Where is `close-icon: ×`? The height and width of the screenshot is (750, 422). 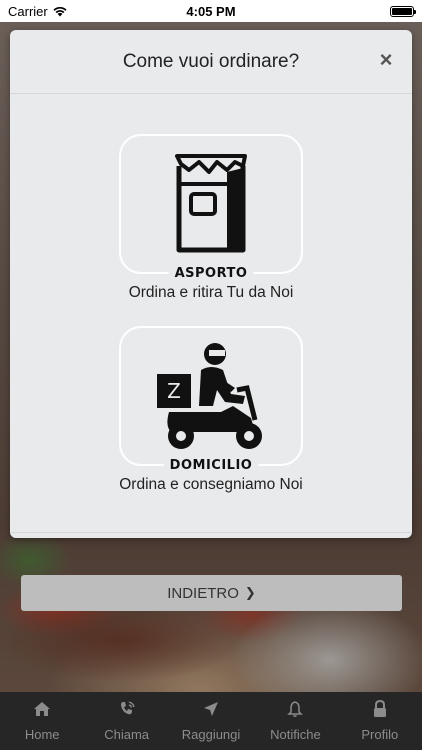 close-icon: × is located at coordinates (386, 59).